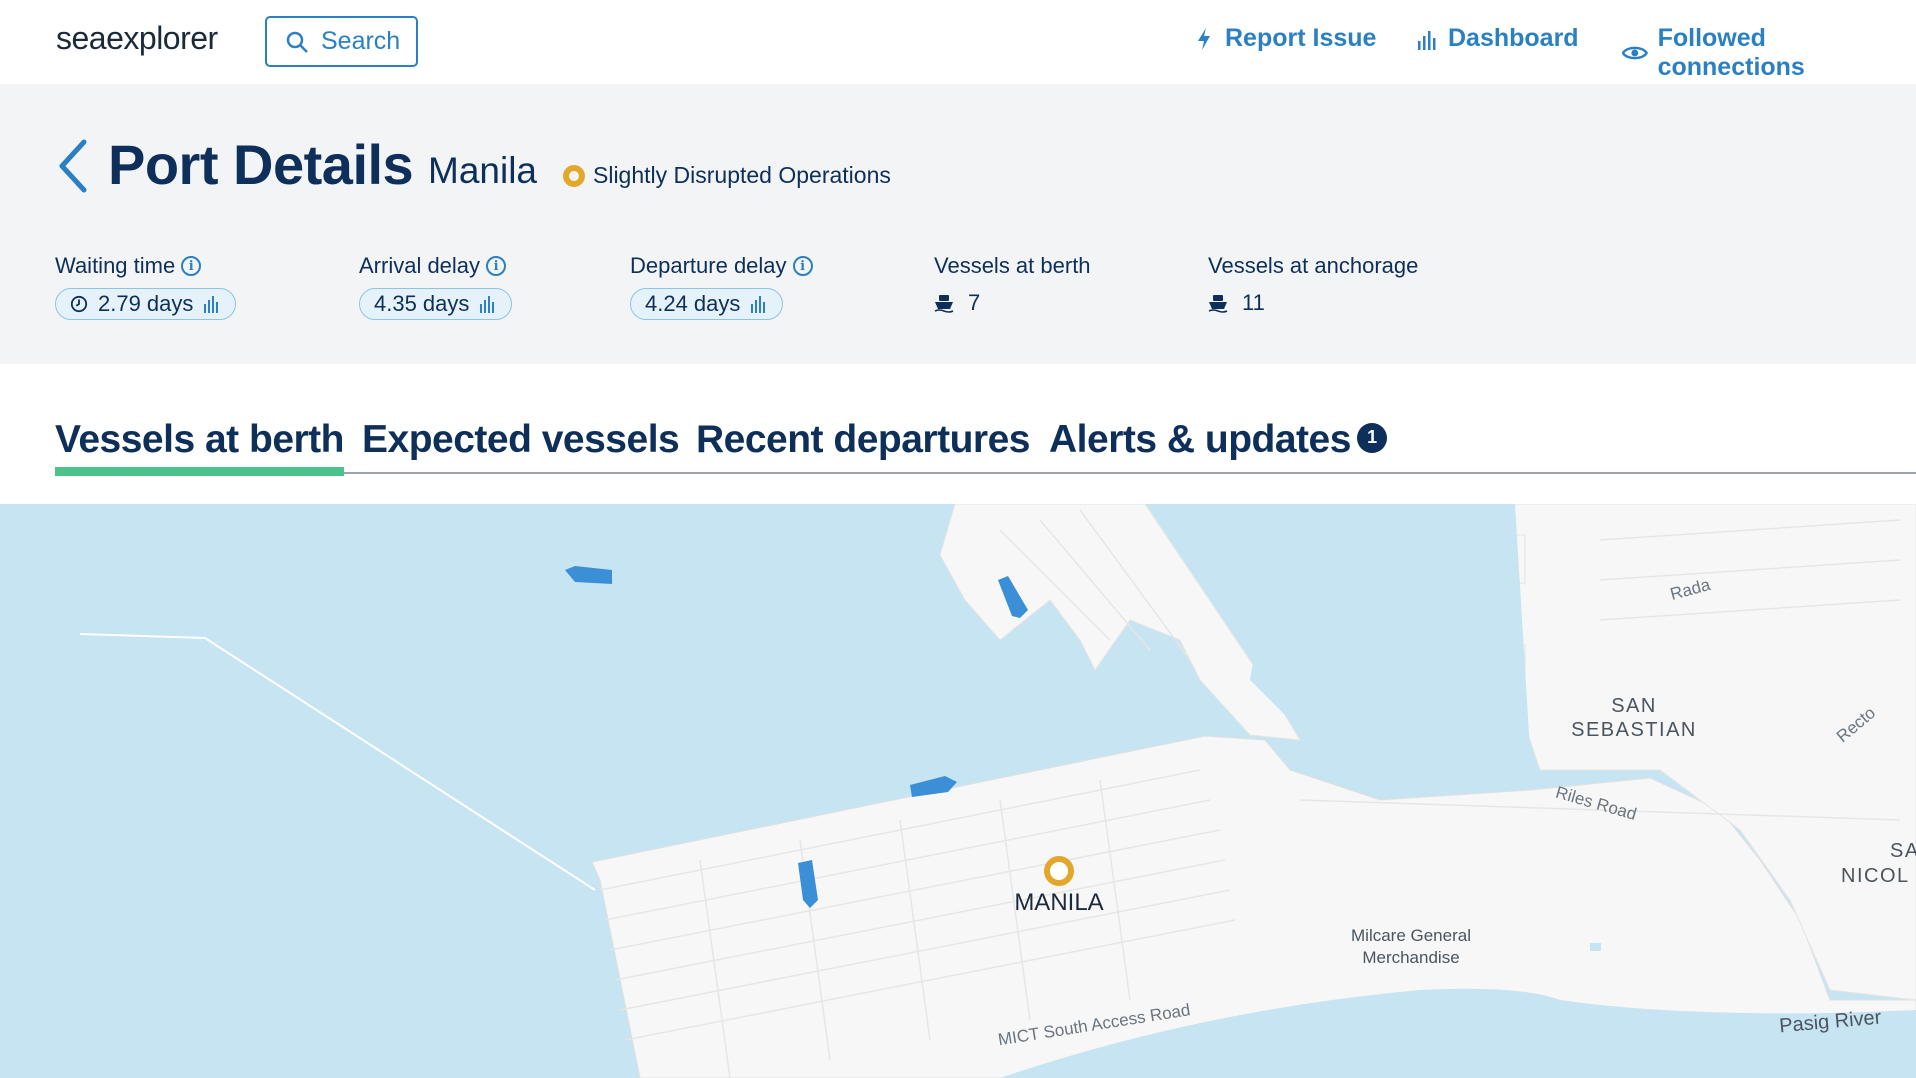 This screenshot has height=1078, width=1916. I want to click on arrival-delay-pill: 4.35 days, so click(436, 304).